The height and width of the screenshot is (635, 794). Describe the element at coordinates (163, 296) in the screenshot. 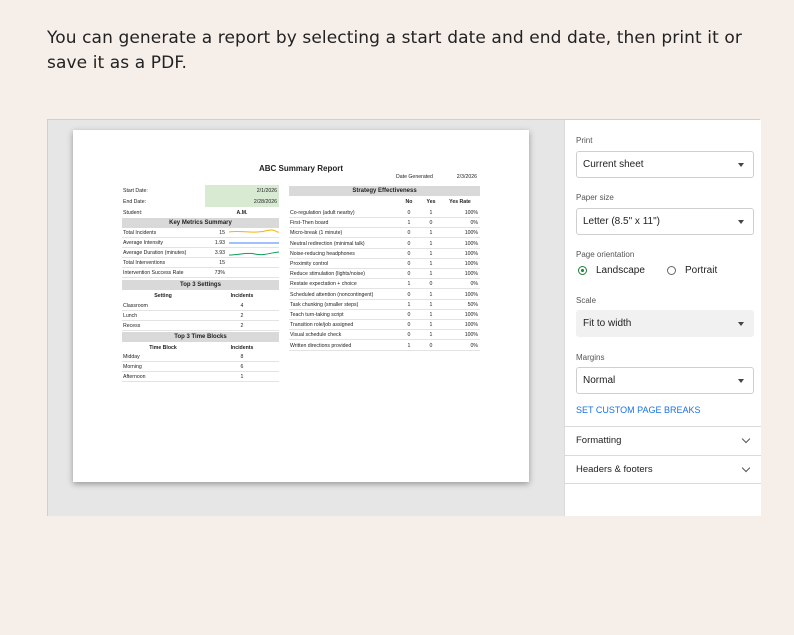

I see `settings-col-setting: Setting` at that location.